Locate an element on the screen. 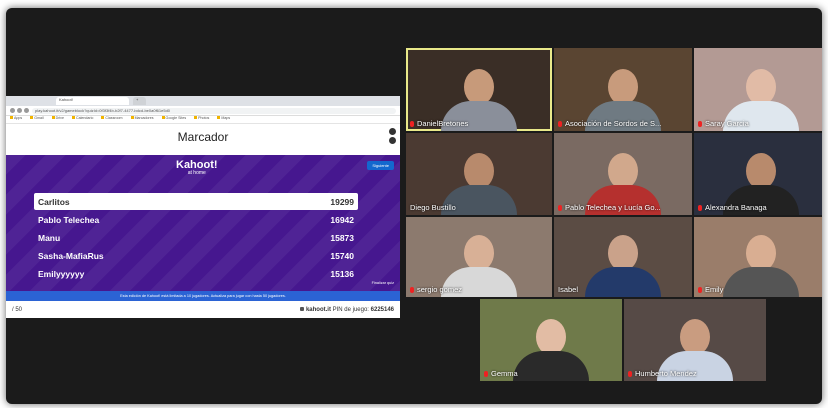  browser-tab-strip: Kahoot! + is located at coordinates (203, 101).